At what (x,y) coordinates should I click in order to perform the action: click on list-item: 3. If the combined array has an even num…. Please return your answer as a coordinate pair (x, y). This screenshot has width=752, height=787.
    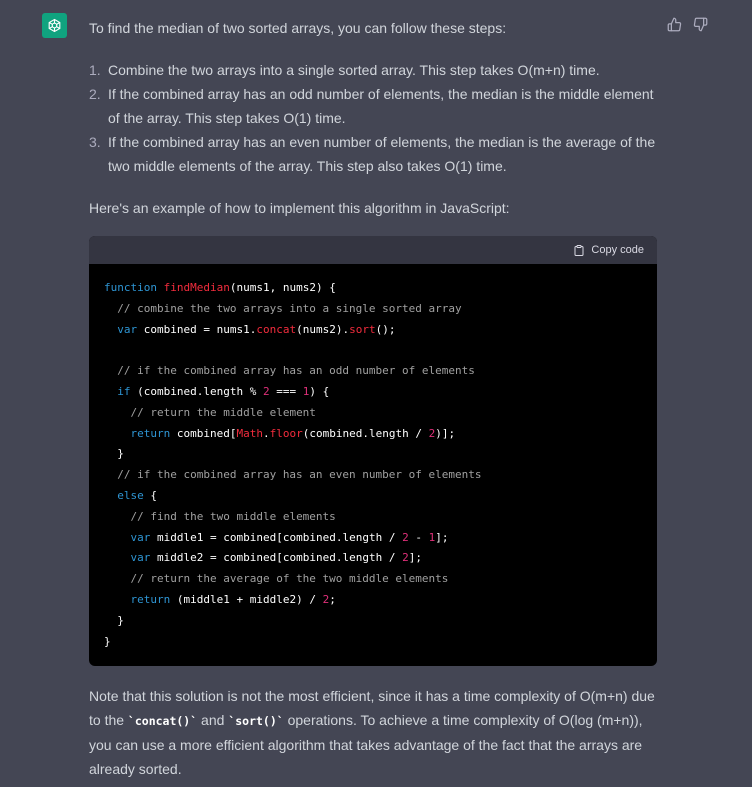
    Looking at the image, I should click on (374, 154).